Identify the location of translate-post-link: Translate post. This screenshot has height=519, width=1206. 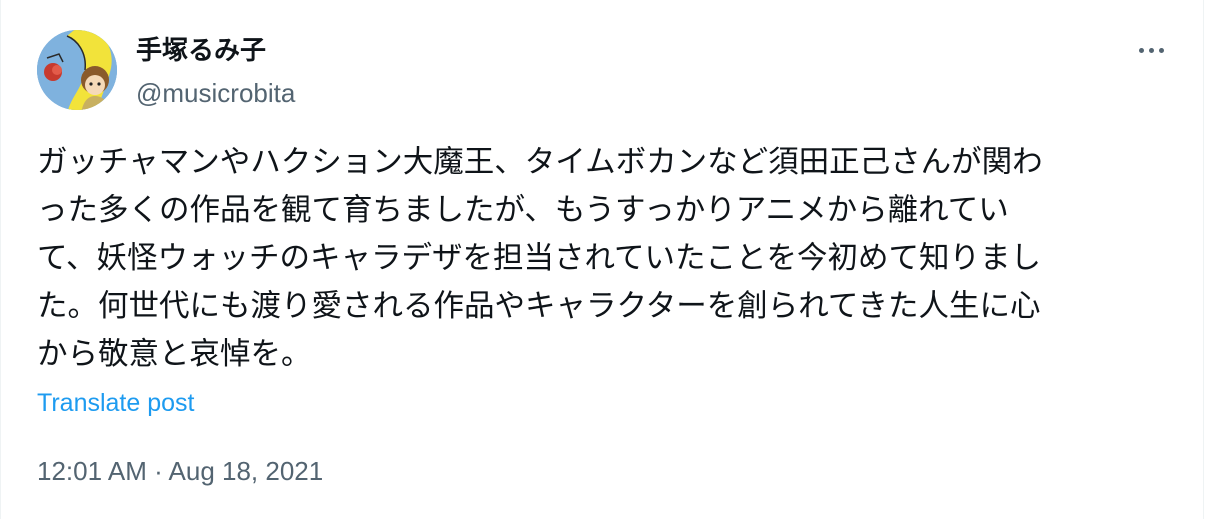
(115, 403).